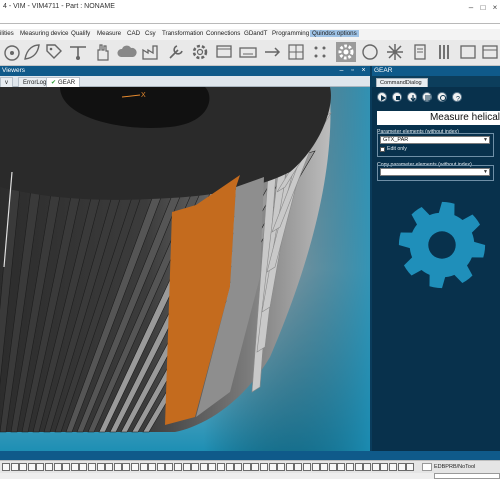 This screenshot has height=500, width=500. What do you see at coordinates (296, 52) in the screenshot?
I see `grid-icon` at bounding box center [296, 52].